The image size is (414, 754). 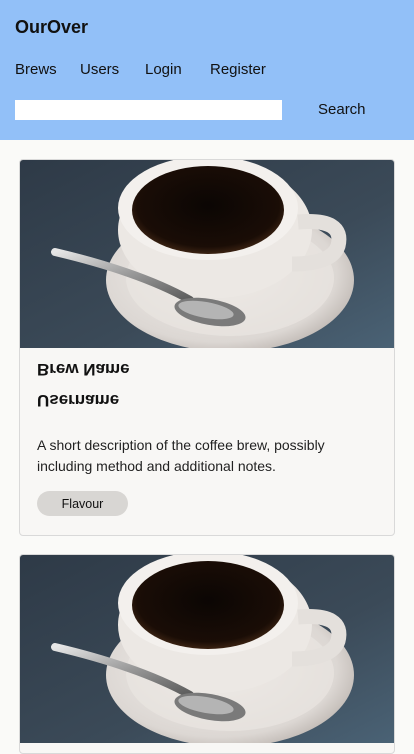 What do you see at coordinates (163, 69) in the screenshot?
I see `nav-login: Login` at bounding box center [163, 69].